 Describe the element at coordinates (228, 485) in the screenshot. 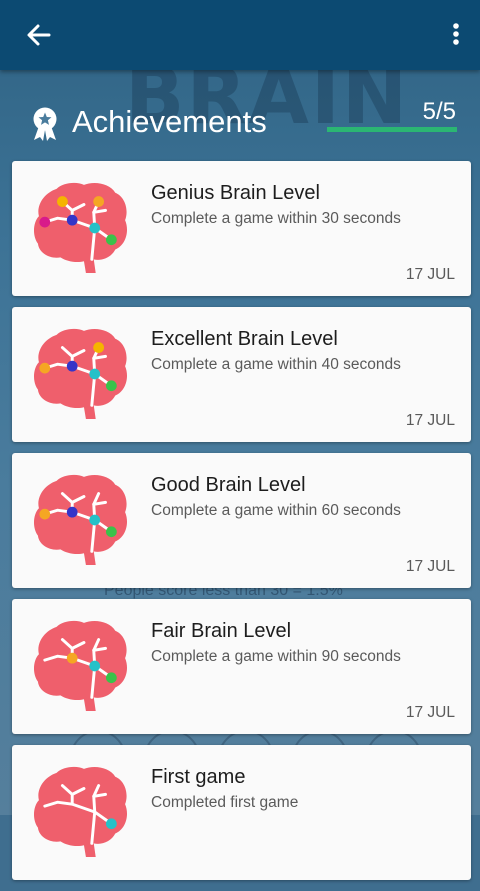

I see `achievement-title: Good Brain Level` at that location.